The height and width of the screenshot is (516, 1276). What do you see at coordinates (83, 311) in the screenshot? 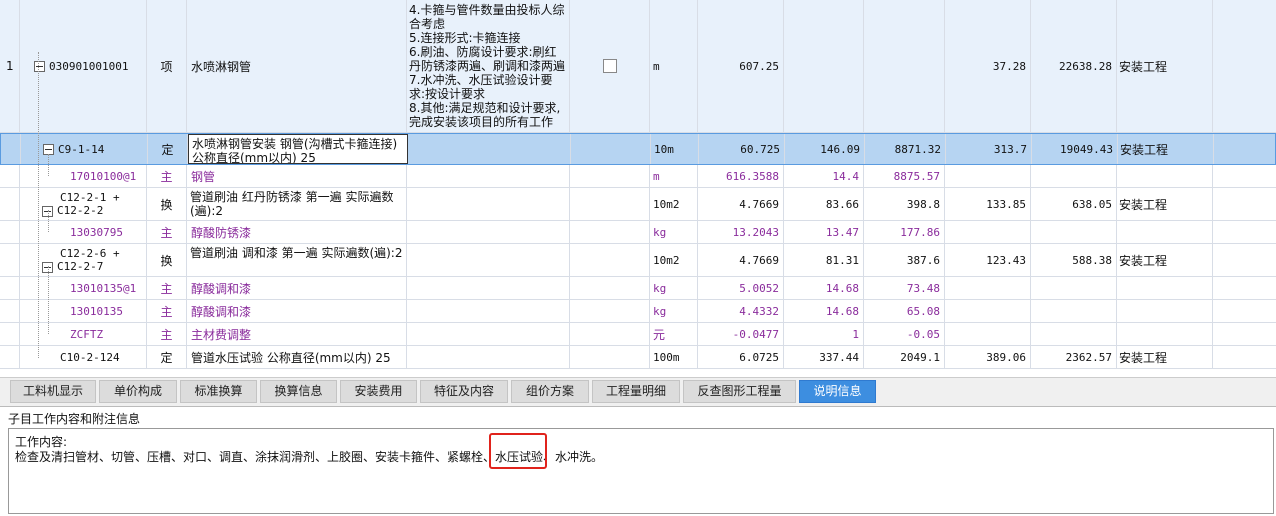
I see `item-code: 13010135` at bounding box center [83, 311].